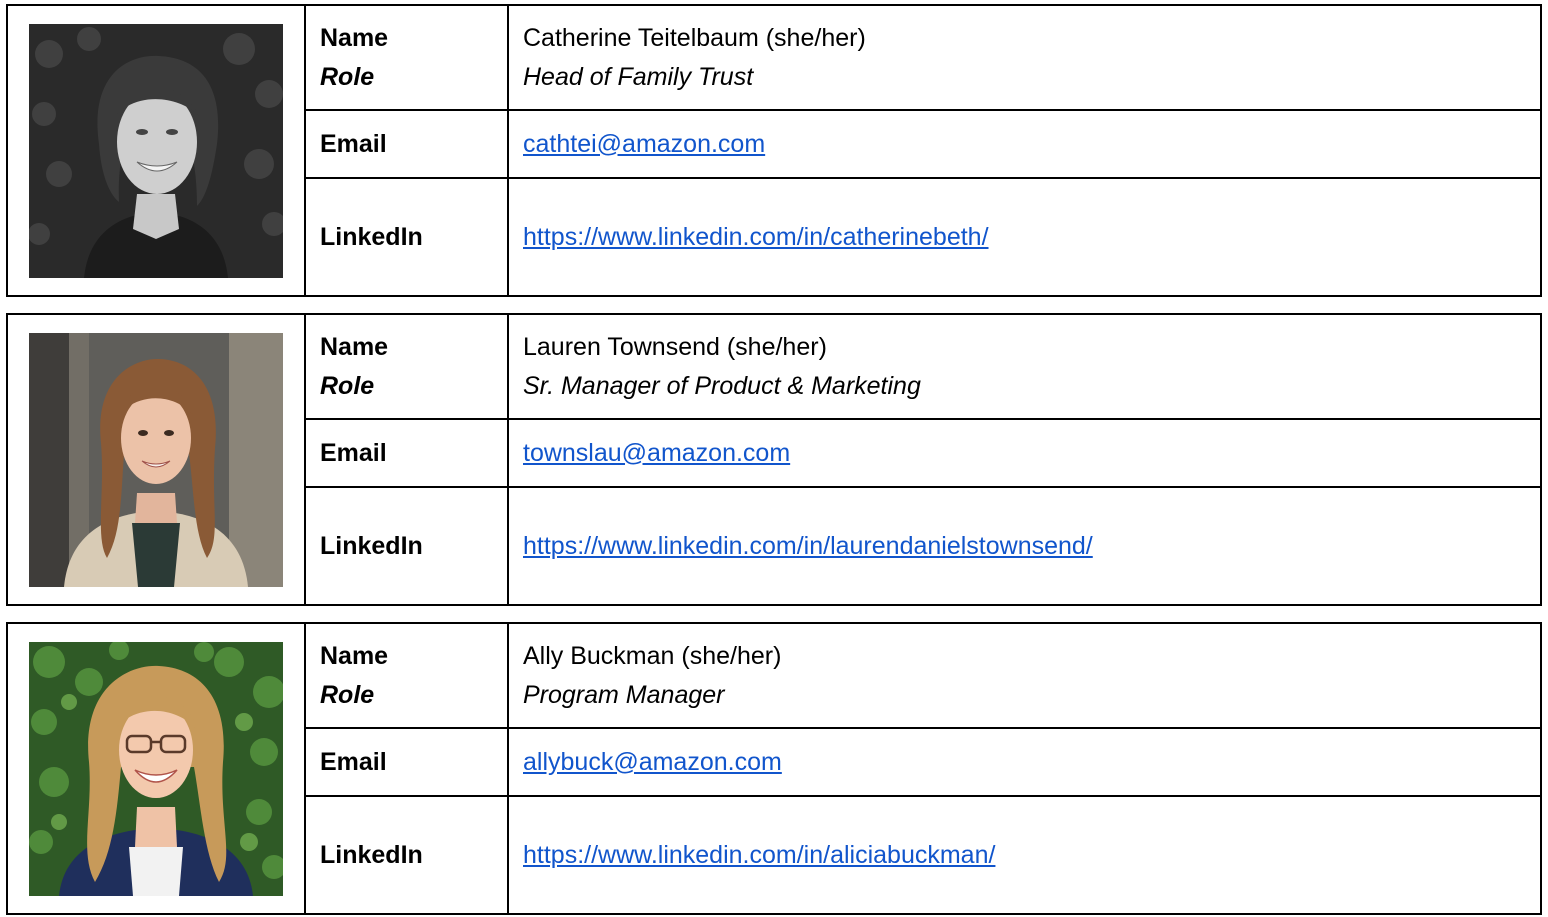  Describe the element at coordinates (1024, 453) in the screenshot. I see `email-cell: townslau@amazon.com` at that location.